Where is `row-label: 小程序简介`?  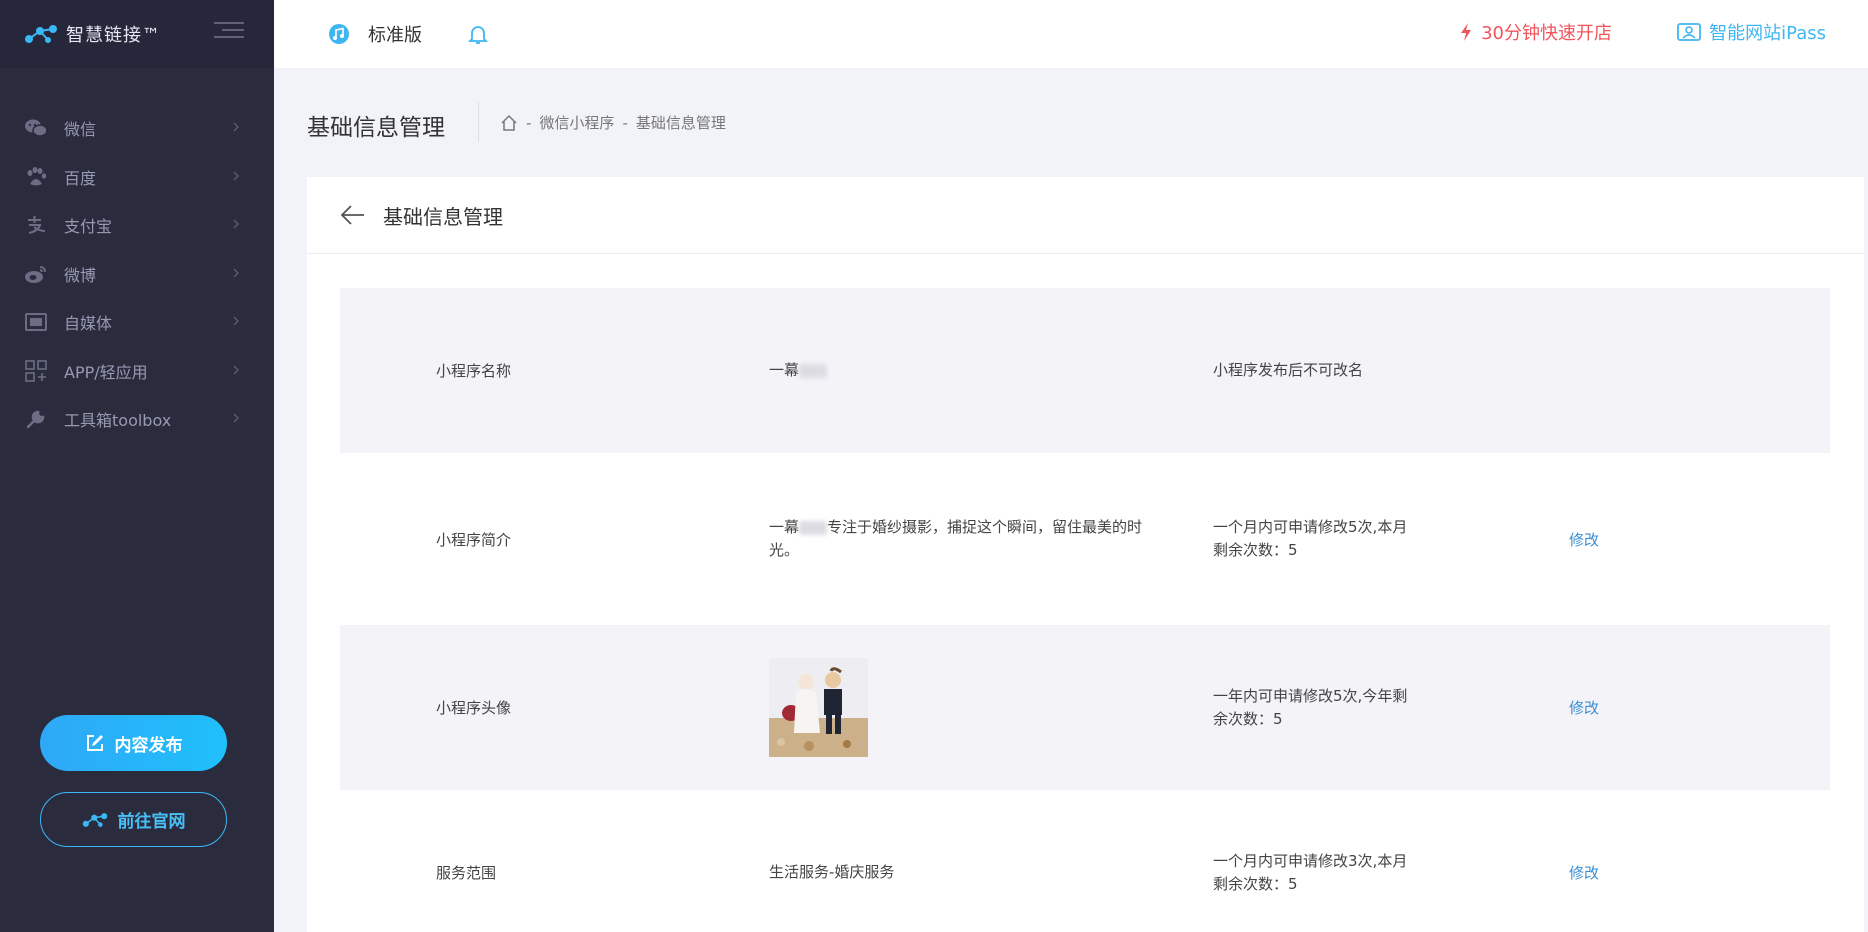 row-label: 小程序简介 is located at coordinates (474, 539).